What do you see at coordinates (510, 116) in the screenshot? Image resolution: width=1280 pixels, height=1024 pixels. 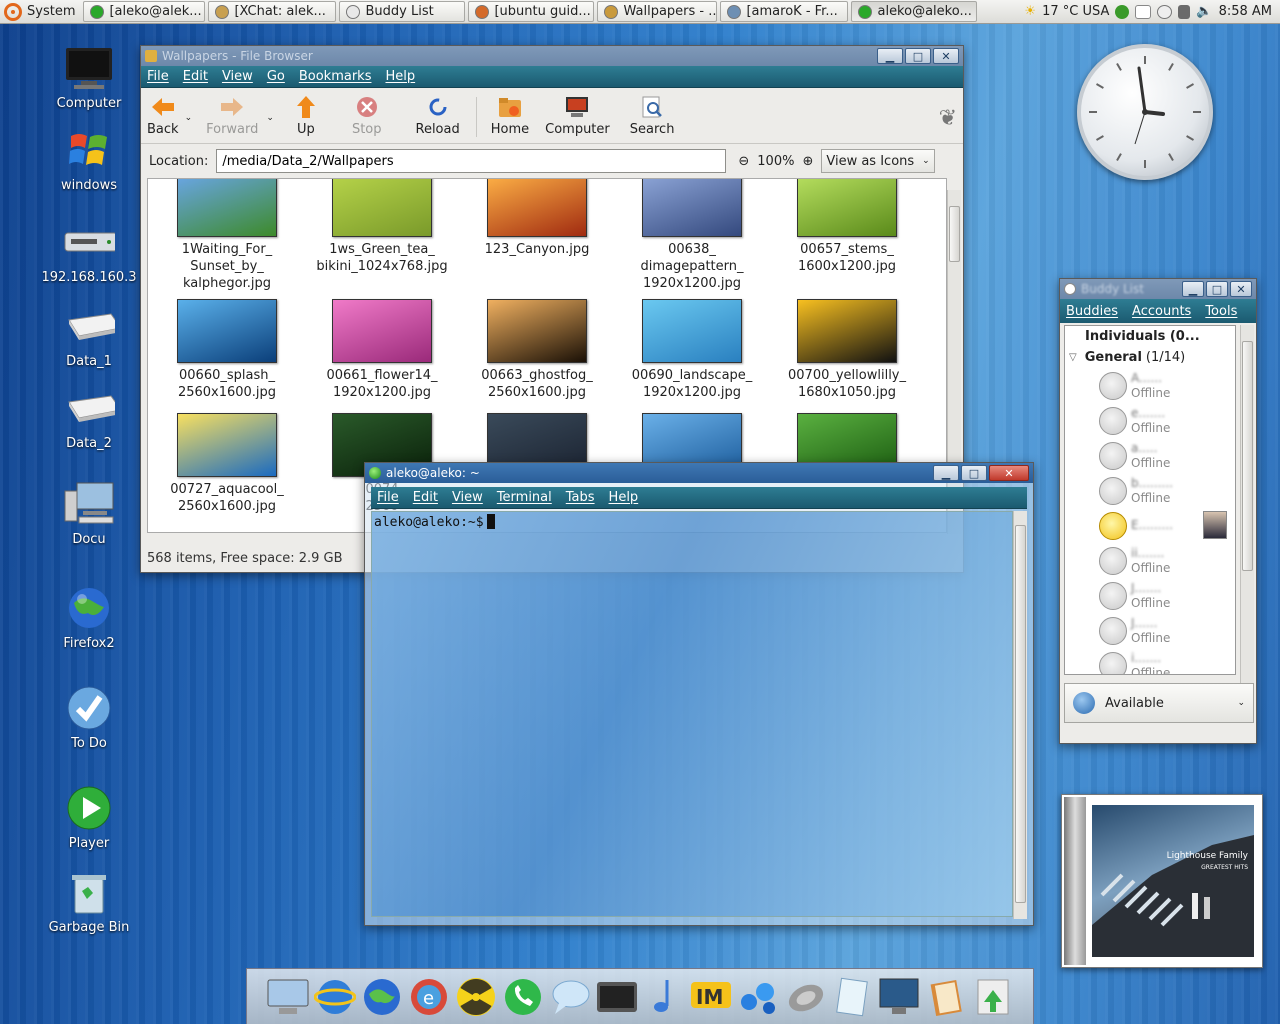 I see `home-button: Home` at bounding box center [510, 116].